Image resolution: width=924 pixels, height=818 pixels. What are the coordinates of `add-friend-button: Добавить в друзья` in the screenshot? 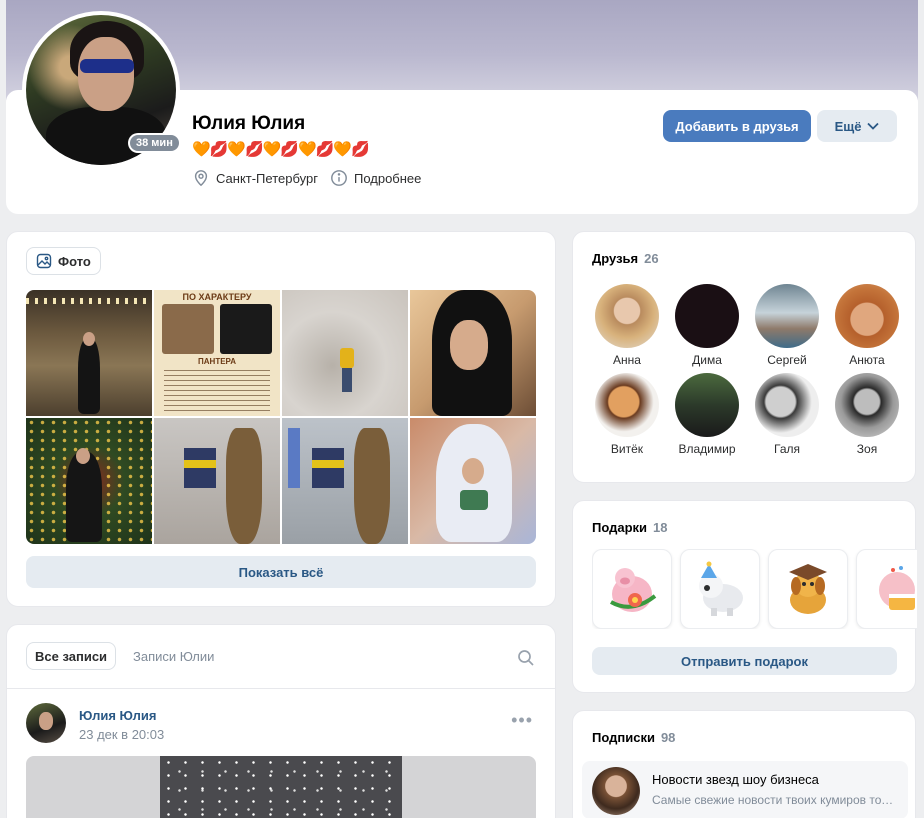 It's located at (737, 126).